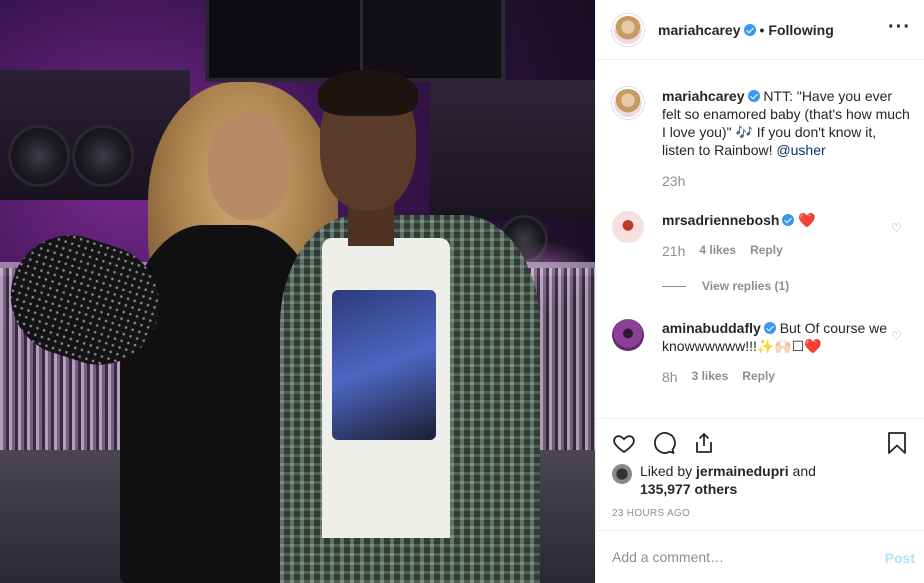 The image size is (924, 583). What do you see at coordinates (674, 286) in the screenshot?
I see `replies-divider` at bounding box center [674, 286].